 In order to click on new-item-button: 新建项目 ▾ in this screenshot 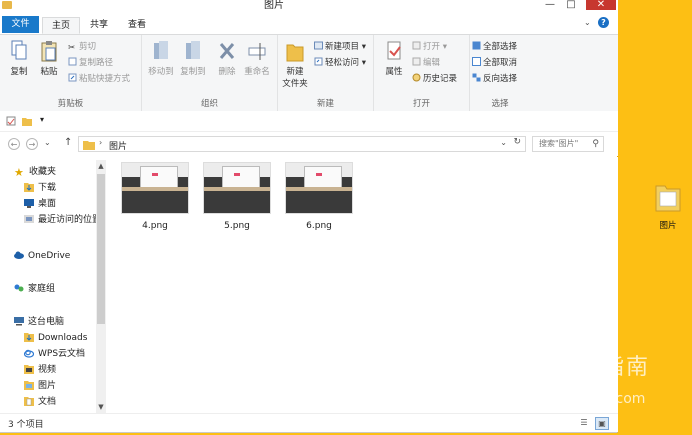, I will do `click(340, 47)`.